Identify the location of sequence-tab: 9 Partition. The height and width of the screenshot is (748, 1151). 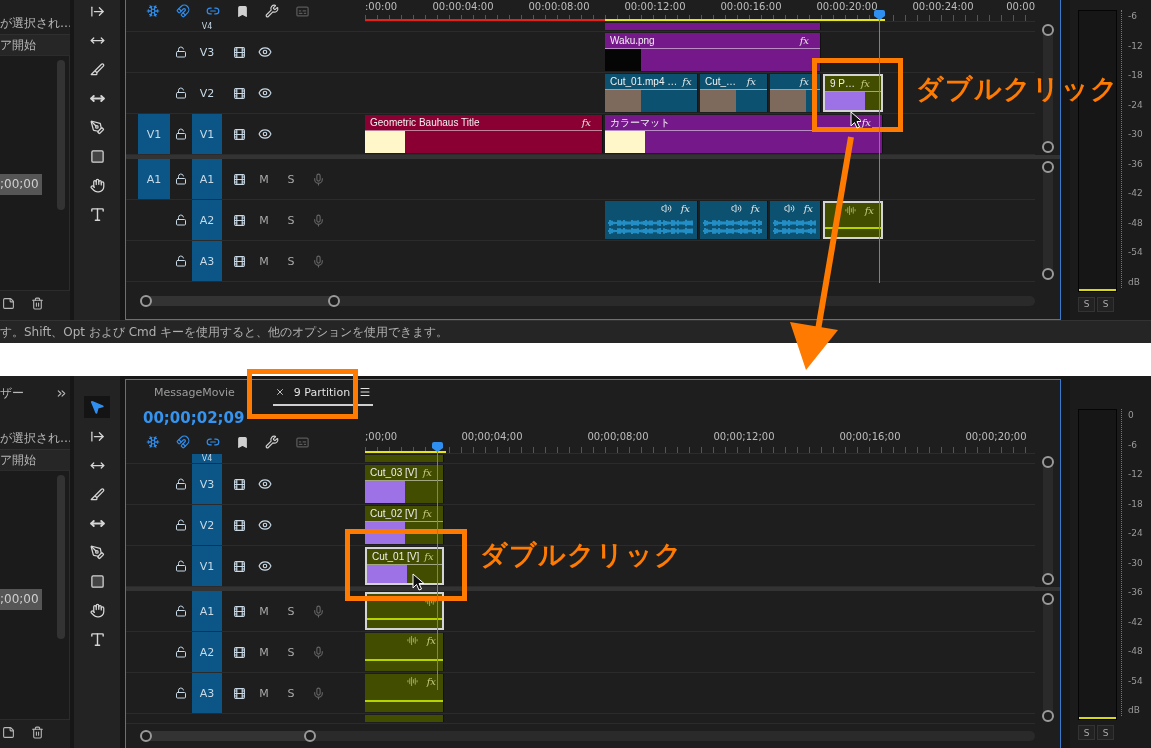
(323, 393).